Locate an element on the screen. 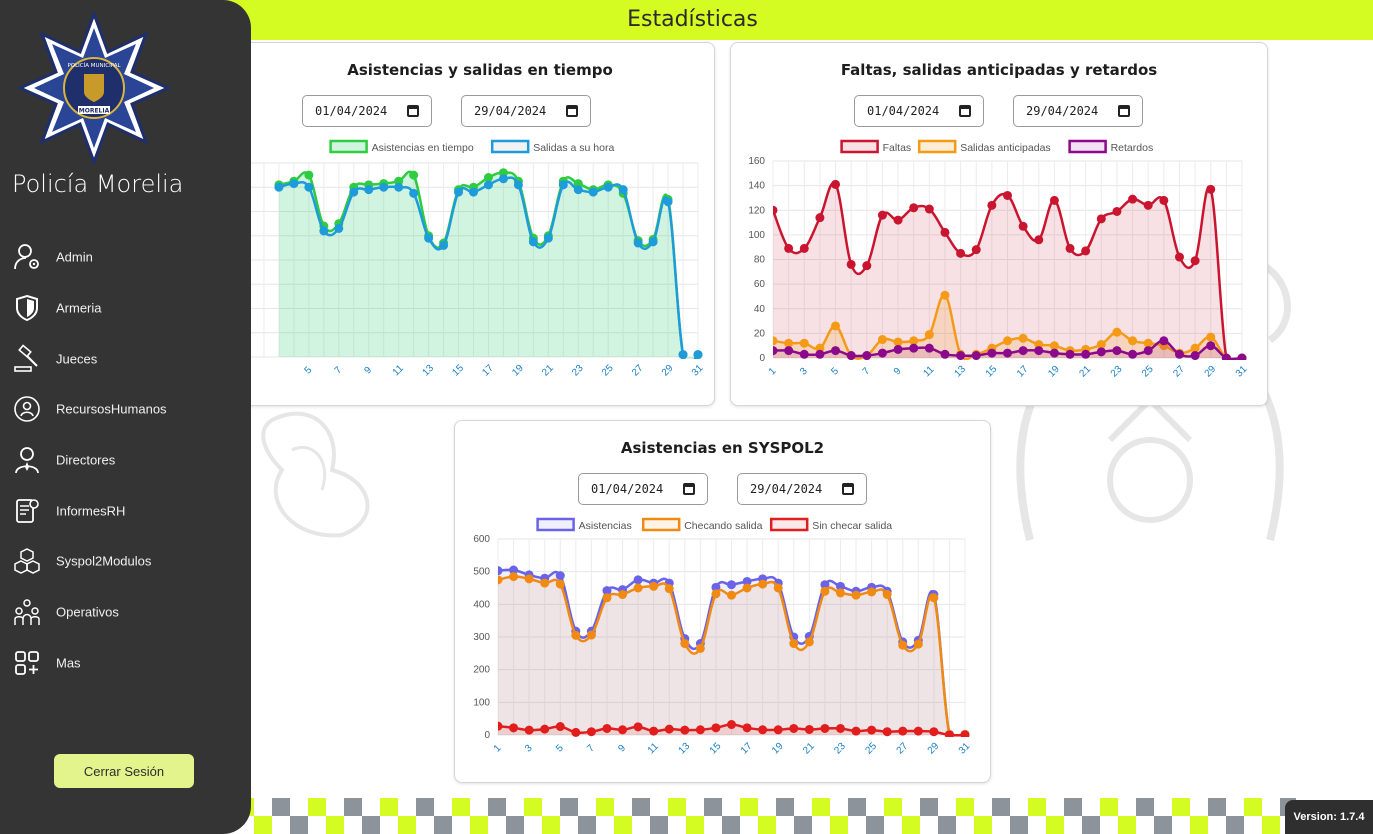 This screenshot has height=834, width=1373. sidebar-item-directores: Directores is located at coordinates (125, 460).